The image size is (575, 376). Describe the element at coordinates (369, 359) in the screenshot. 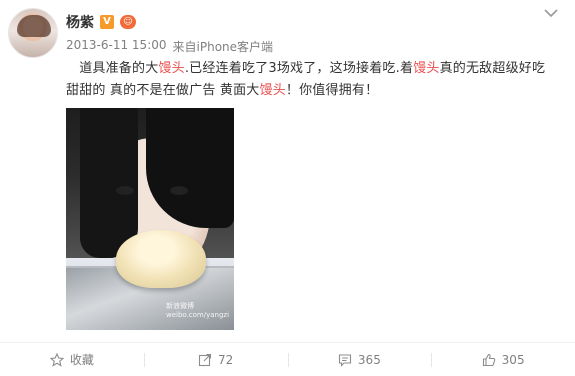

I see `comment-count: 365` at that location.